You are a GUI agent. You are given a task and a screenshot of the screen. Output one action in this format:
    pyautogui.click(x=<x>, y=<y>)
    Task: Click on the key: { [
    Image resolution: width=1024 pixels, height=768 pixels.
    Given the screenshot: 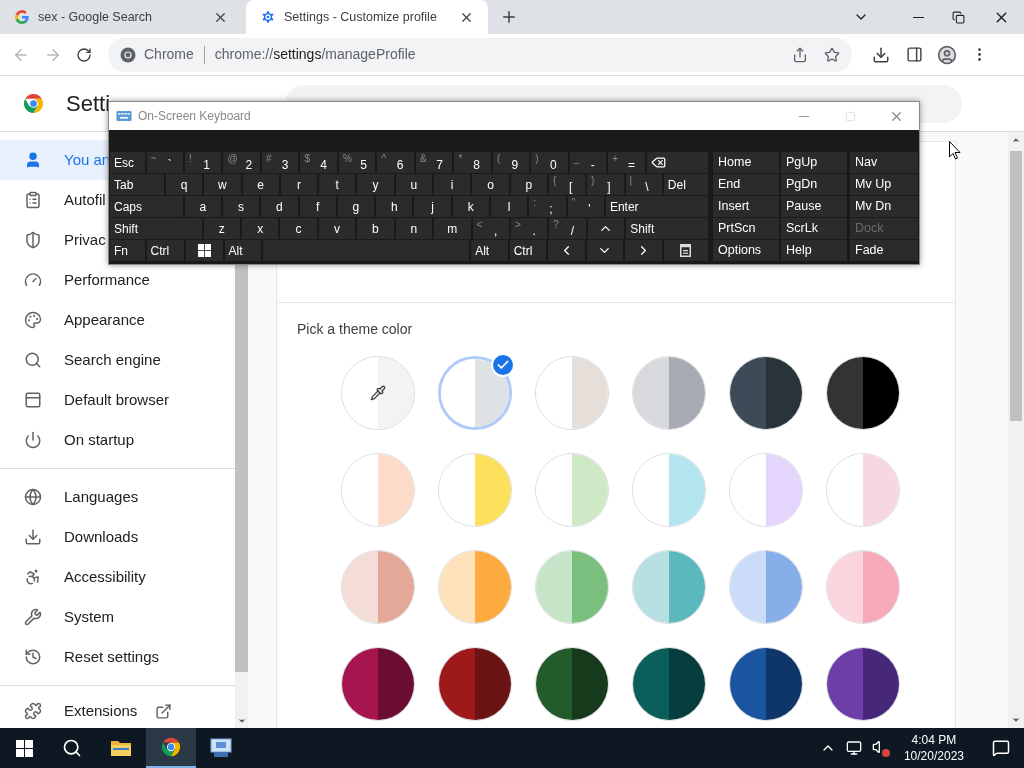 What is the action you would take?
    pyautogui.click(x=567, y=184)
    